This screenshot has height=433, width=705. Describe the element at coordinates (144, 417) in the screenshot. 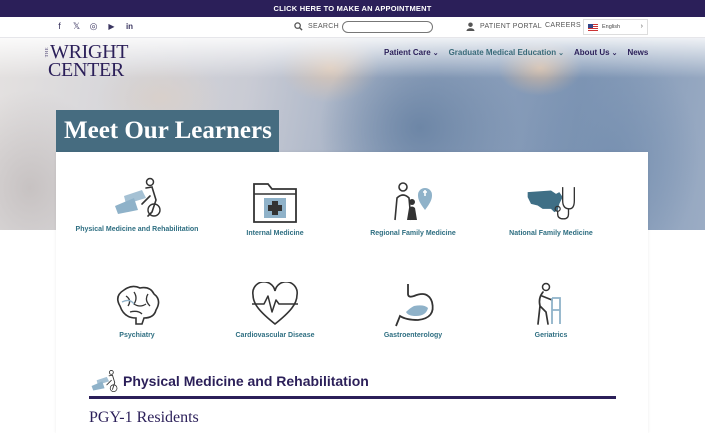

I see `pgy-subheading: PGY-1 Residents` at that location.